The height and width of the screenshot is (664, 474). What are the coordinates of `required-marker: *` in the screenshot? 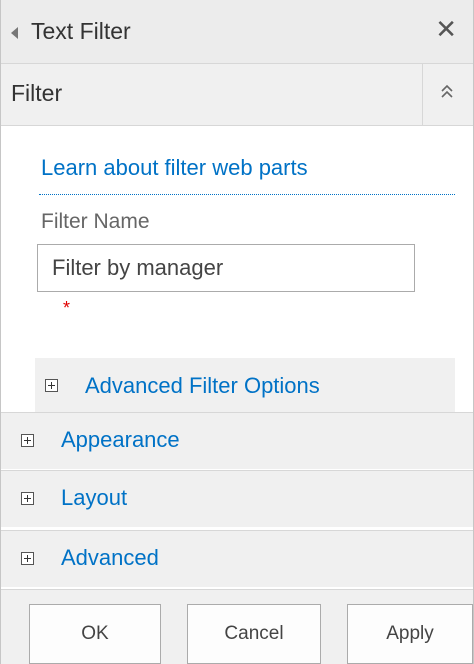 It's located at (67, 308).